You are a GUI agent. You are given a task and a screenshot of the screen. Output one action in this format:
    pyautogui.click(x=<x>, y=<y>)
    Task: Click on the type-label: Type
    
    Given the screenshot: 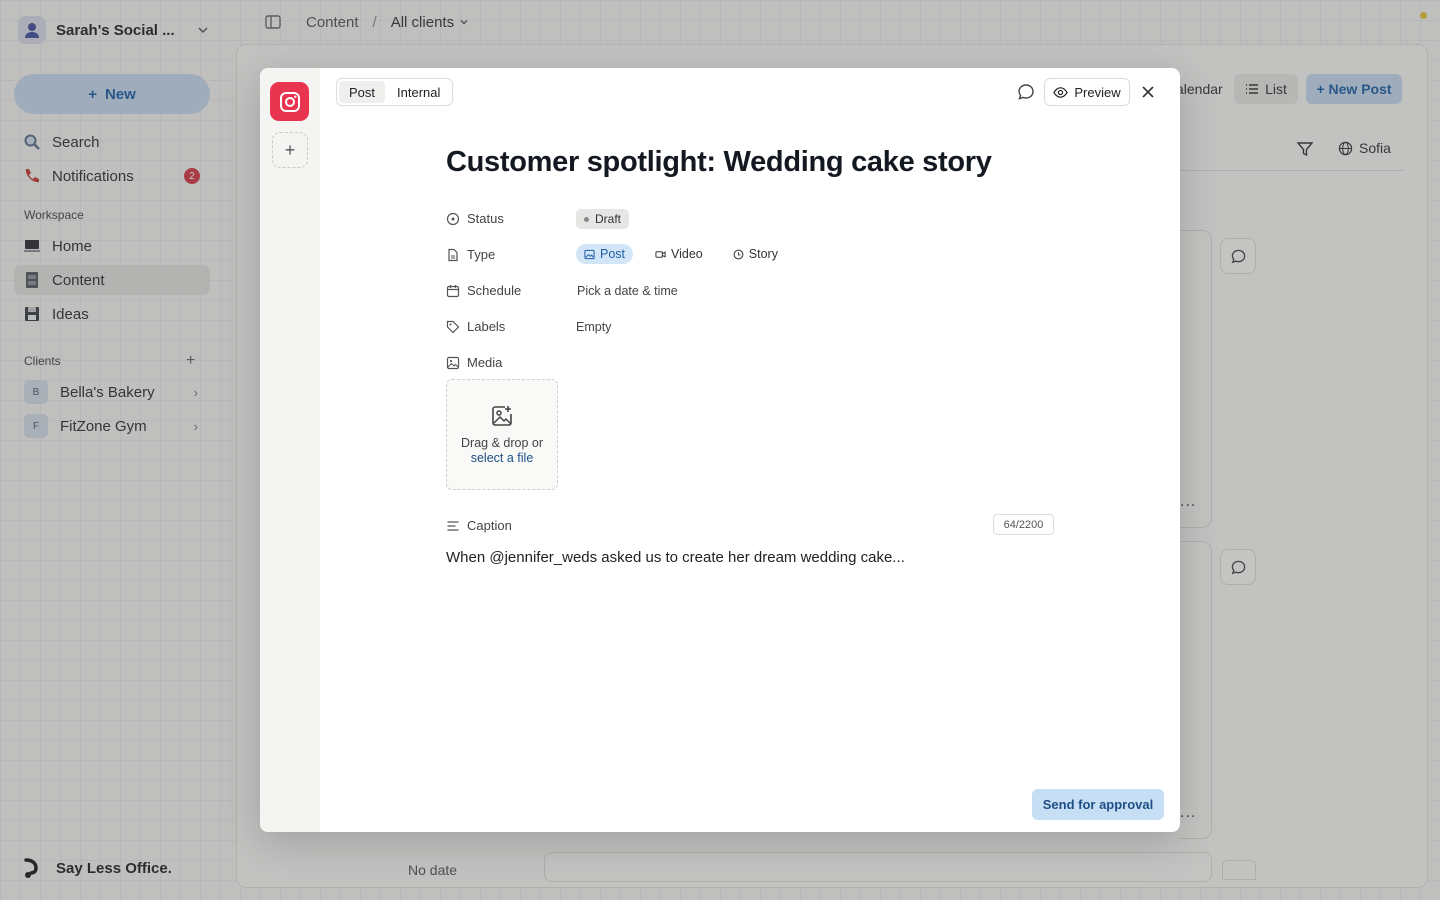 What is the action you would take?
    pyautogui.click(x=470, y=254)
    